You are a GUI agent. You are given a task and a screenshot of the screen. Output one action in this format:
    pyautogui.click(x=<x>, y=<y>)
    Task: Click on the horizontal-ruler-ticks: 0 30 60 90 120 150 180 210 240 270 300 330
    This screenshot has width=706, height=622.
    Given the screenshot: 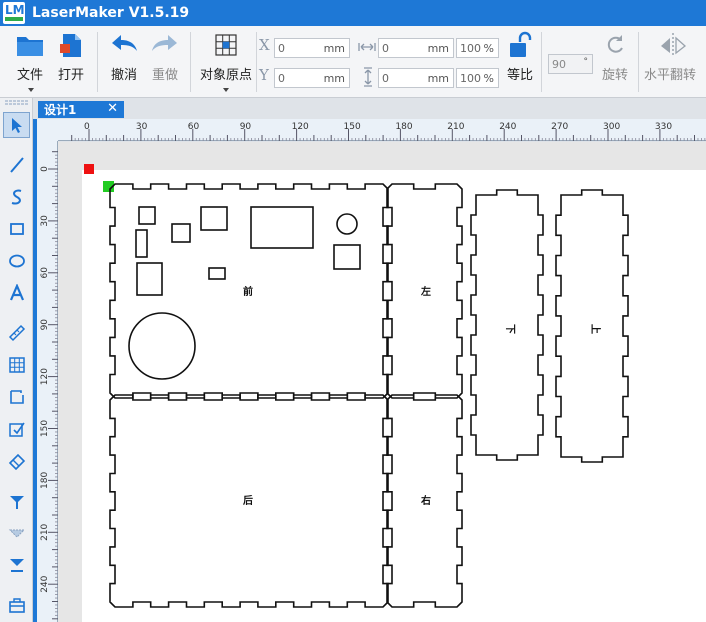 What is the action you would take?
    pyautogui.click(x=388, y=131)
    